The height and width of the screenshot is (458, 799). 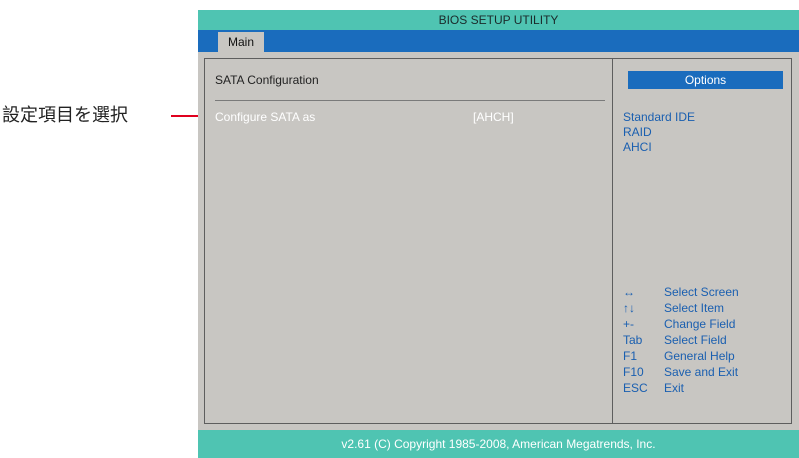 I want to click on option-raid: RAID, so click(x=659, y=132).